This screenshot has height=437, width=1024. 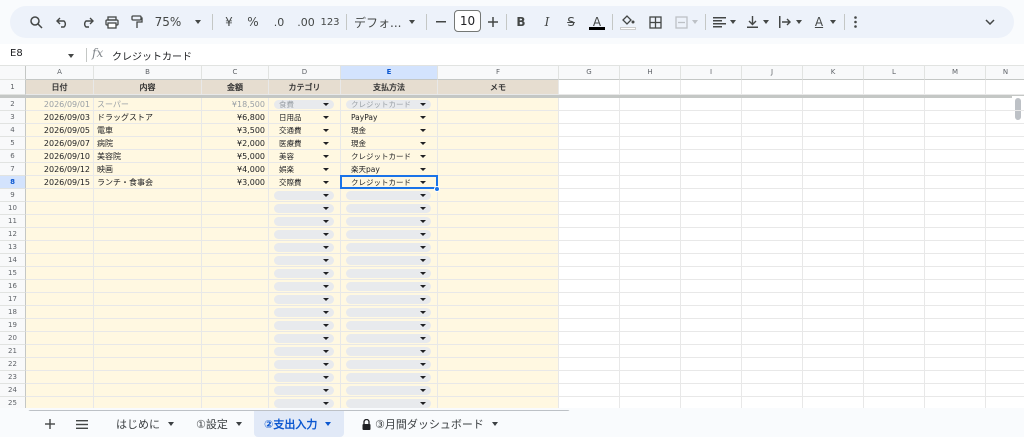 I want to click on row-header: 14, so click(x=13, y=260).